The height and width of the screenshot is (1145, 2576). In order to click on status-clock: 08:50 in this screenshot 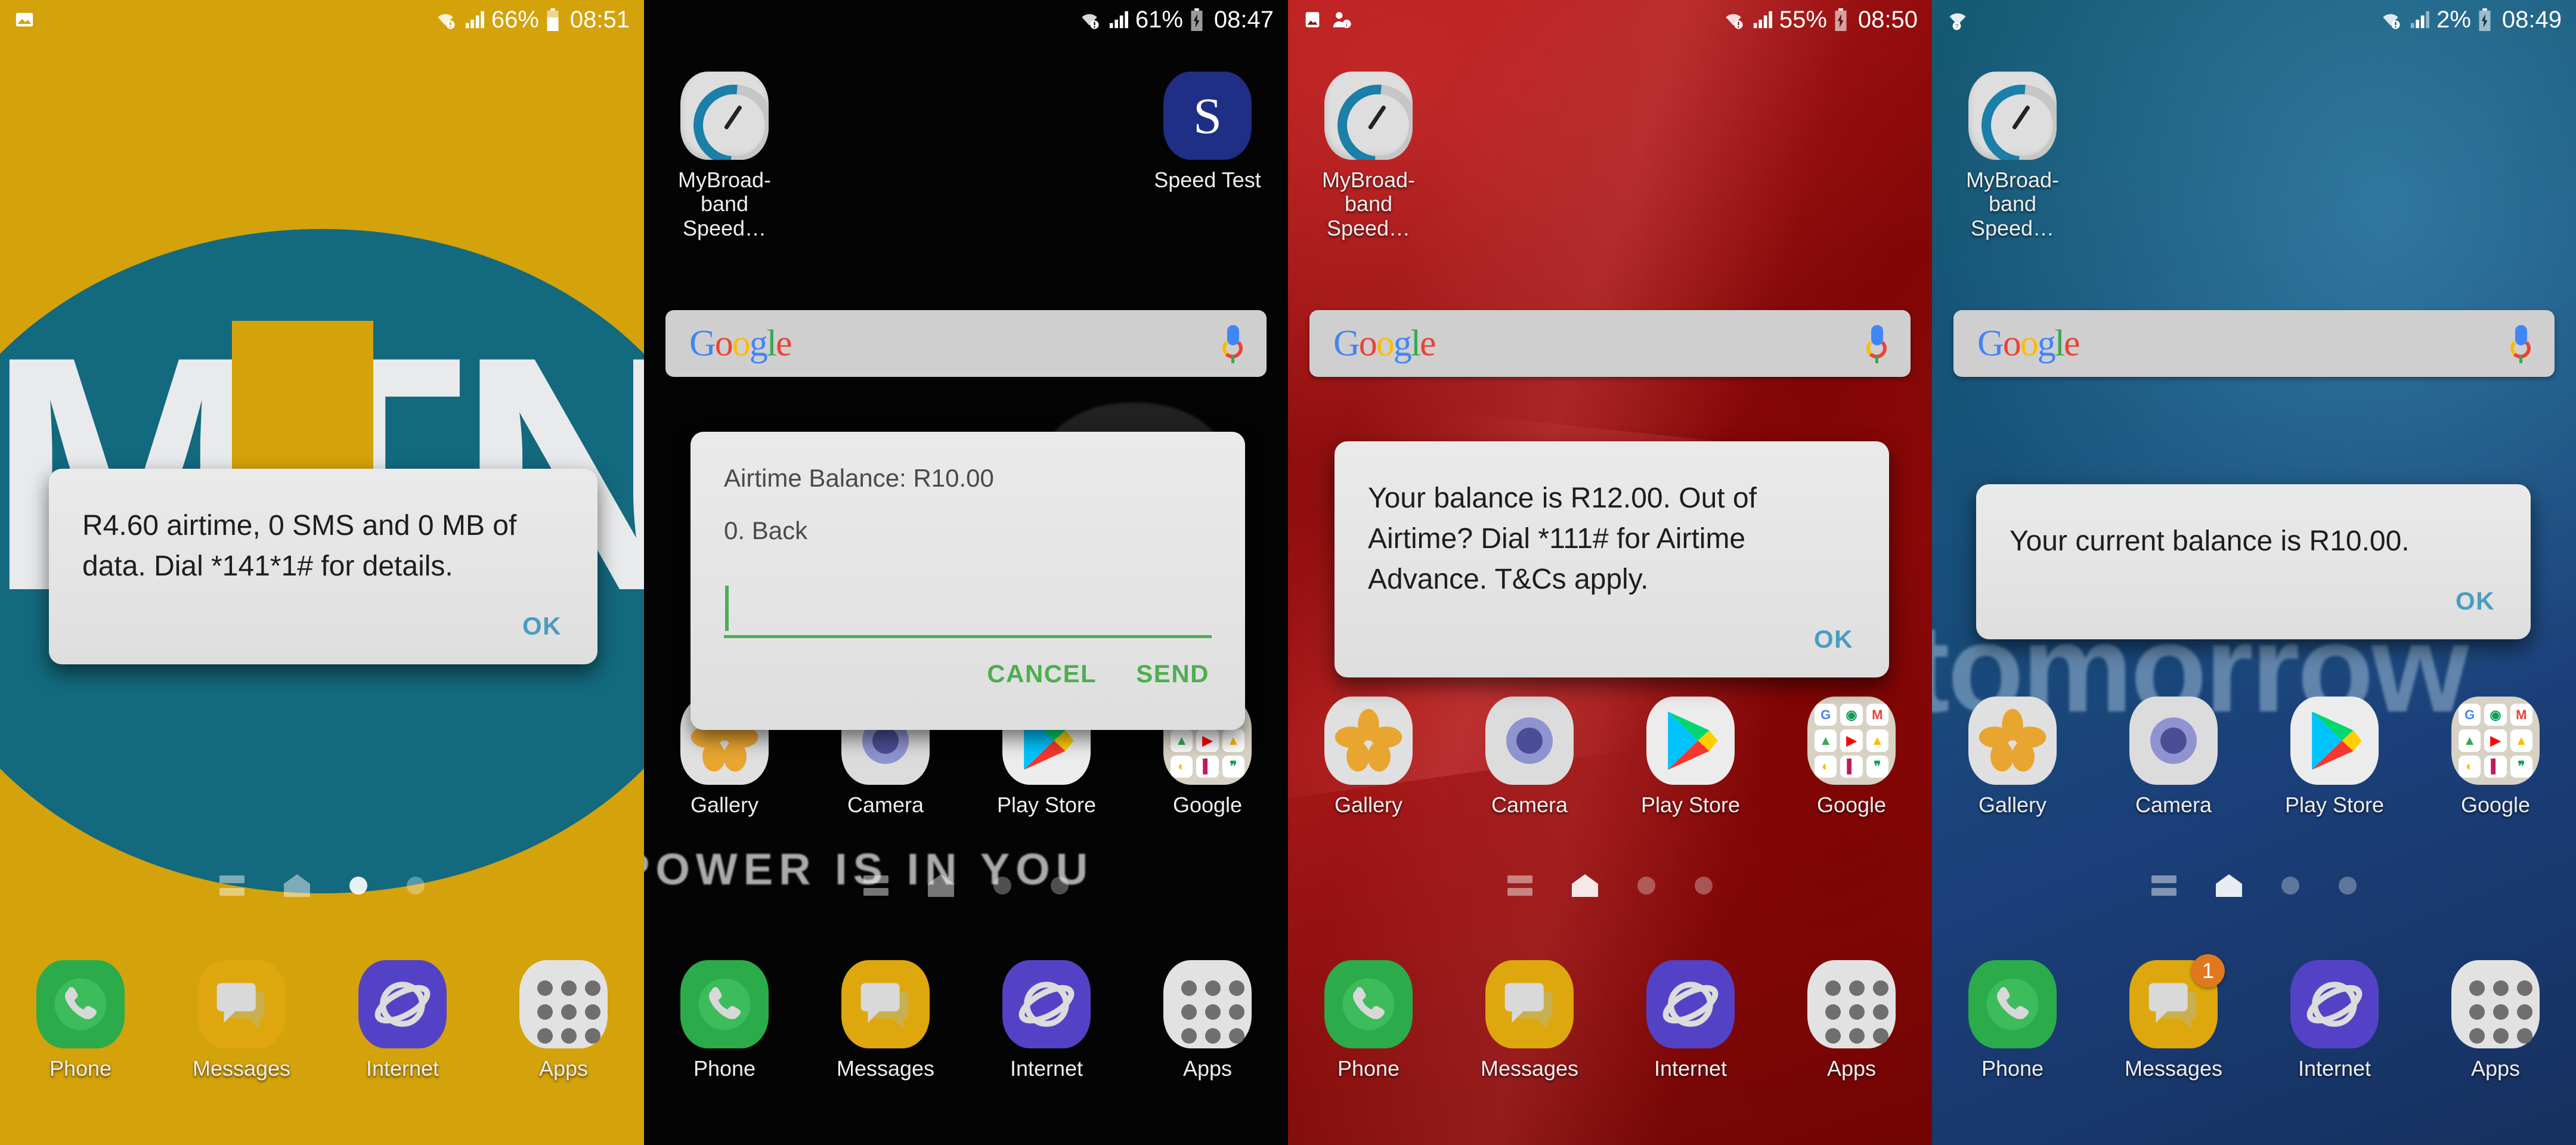, I will do `click(1888, 19)`.